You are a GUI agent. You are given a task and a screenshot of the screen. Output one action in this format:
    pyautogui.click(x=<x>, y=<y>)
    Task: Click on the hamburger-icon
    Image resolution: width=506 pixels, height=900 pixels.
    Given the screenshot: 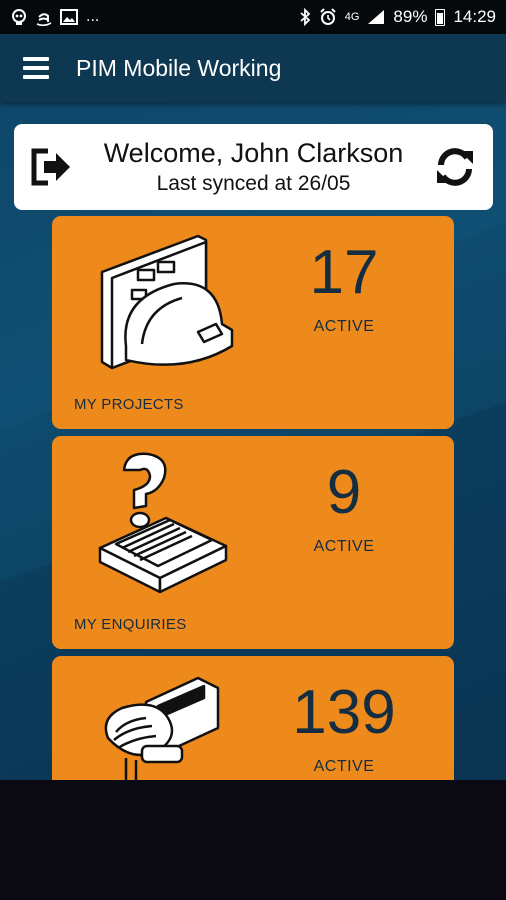 What is the action you would take?
    pyautogui.click(x=36, y=68)
    